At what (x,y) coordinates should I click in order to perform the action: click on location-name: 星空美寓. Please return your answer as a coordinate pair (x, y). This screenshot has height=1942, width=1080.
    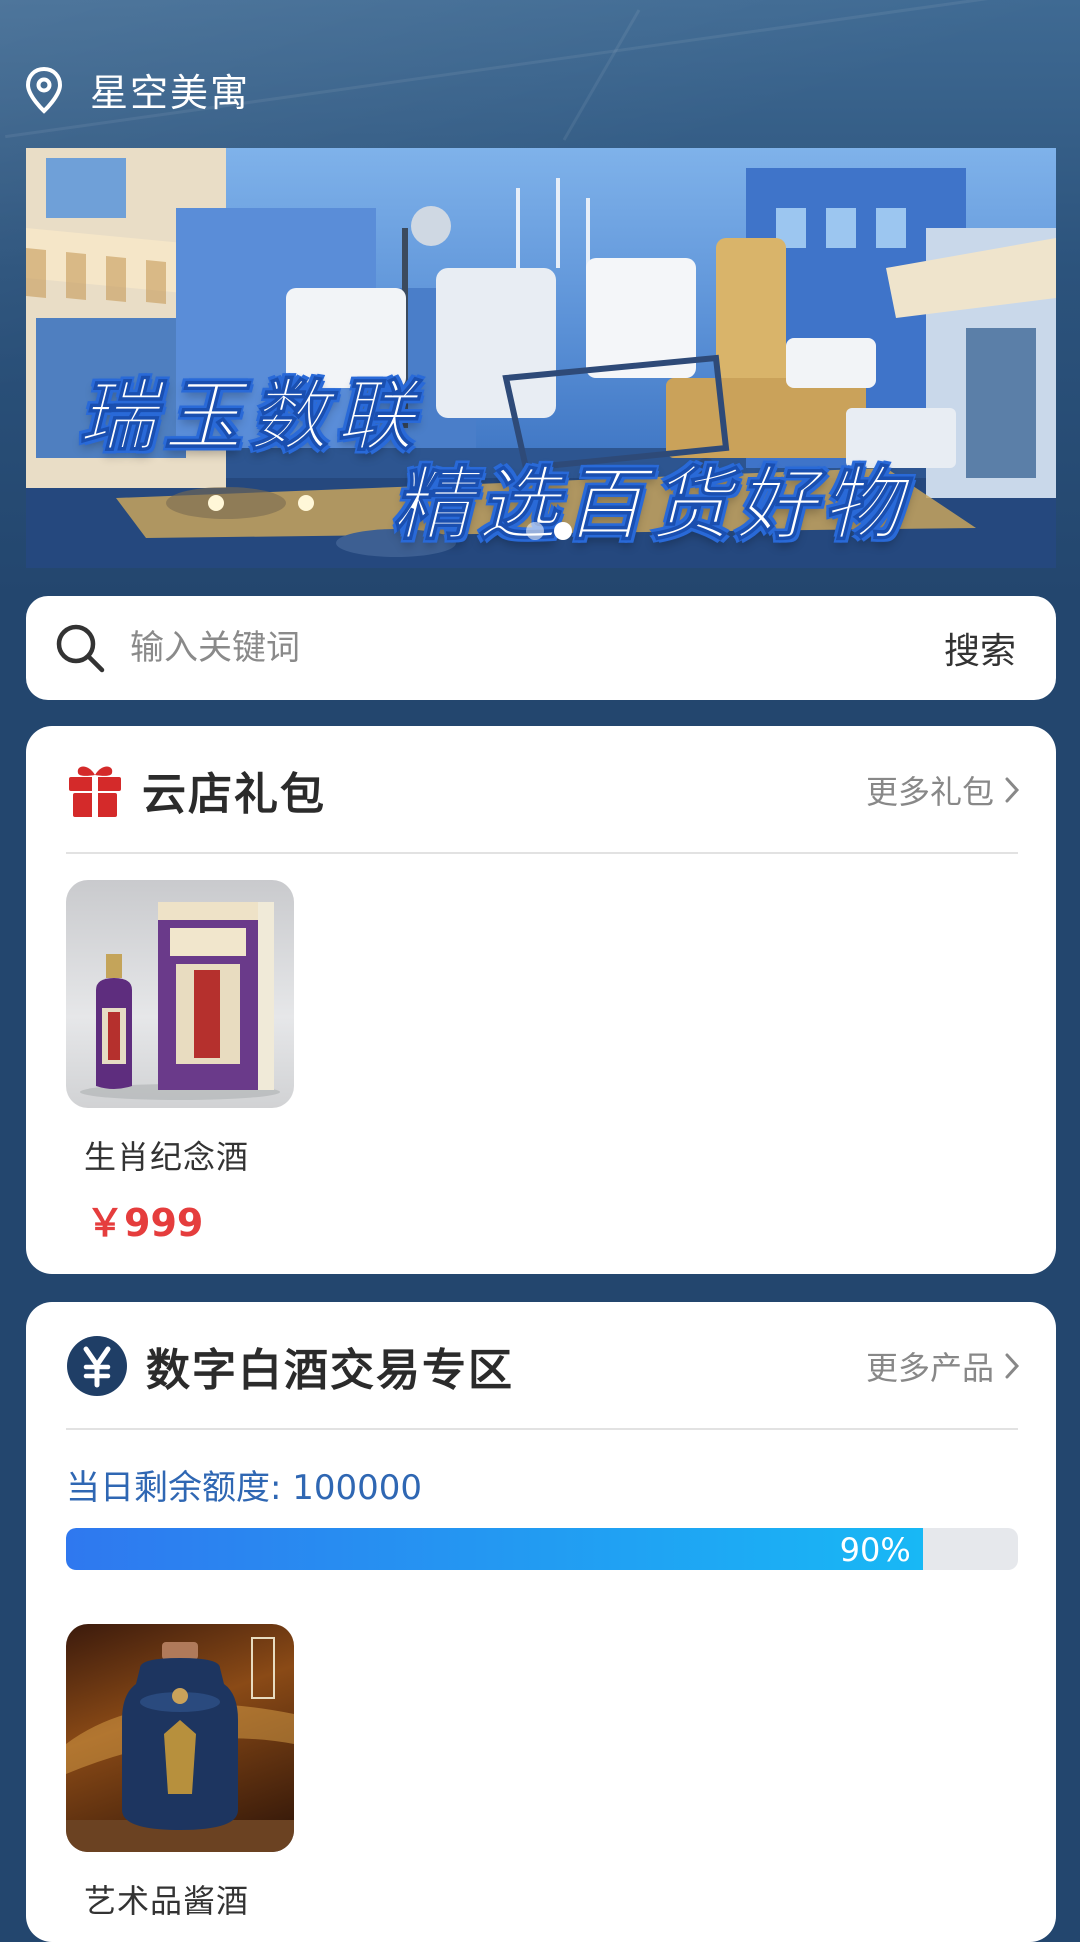
    Looking at the image, I should click on (170, 93).